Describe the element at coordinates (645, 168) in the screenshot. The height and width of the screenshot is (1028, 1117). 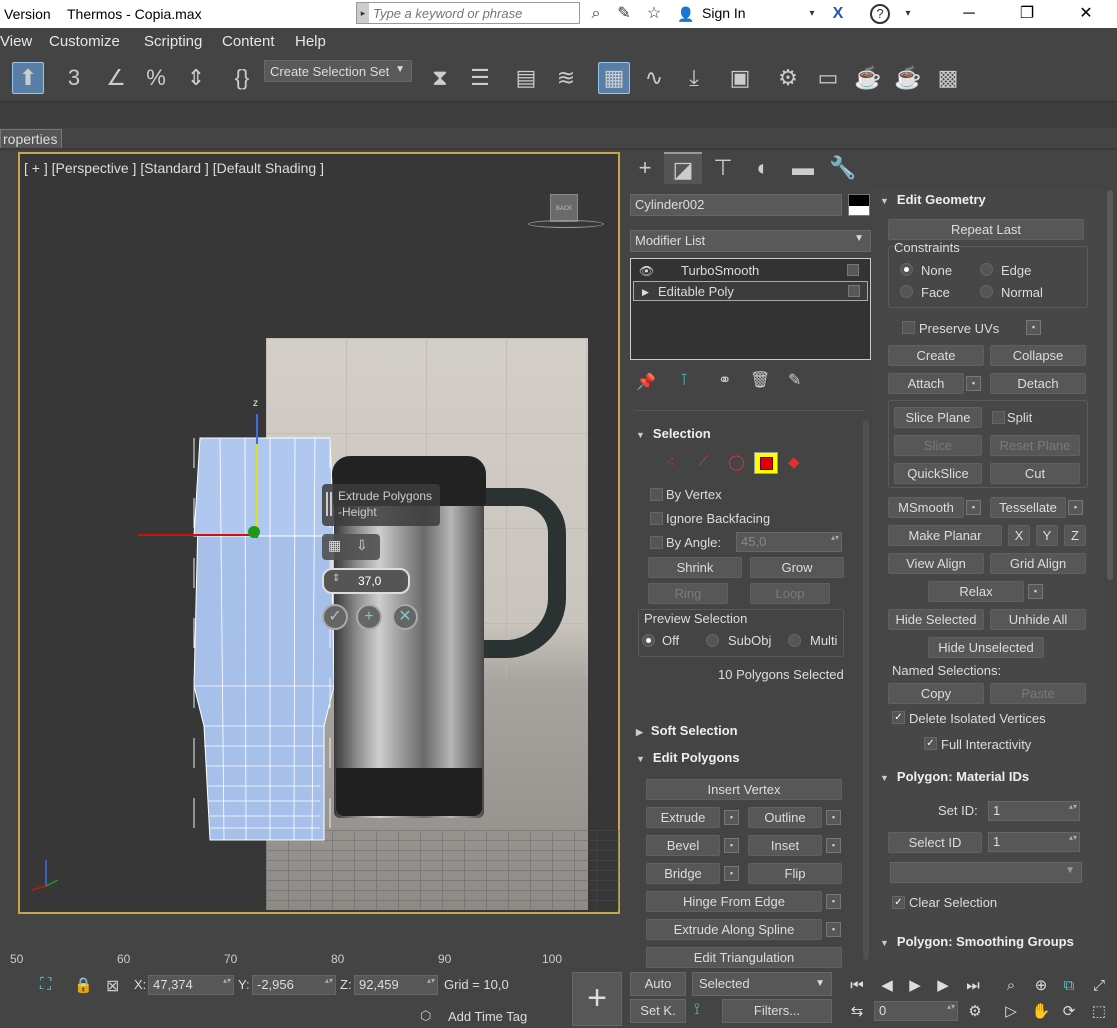
I see `create-tab-icon: +` at that location.